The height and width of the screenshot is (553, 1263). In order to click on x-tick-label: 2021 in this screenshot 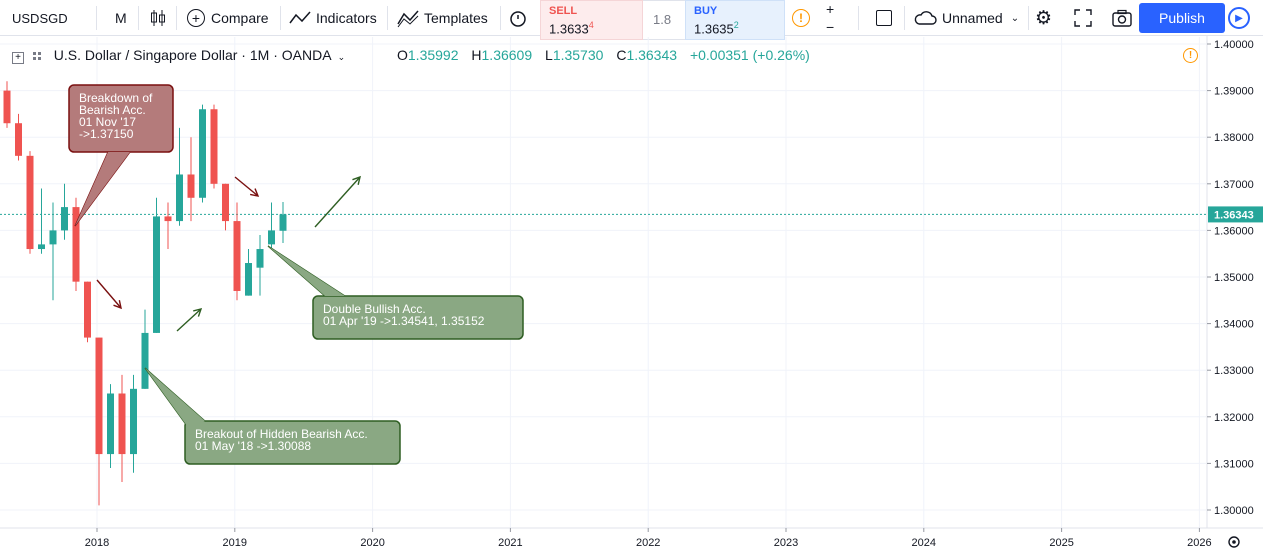, I will do `click(510, 543)`.